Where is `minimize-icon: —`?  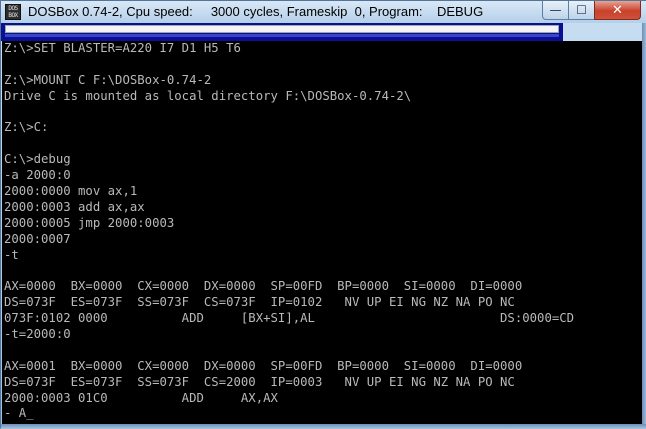 minimize-icon: — is located at coordinates (555, 10).